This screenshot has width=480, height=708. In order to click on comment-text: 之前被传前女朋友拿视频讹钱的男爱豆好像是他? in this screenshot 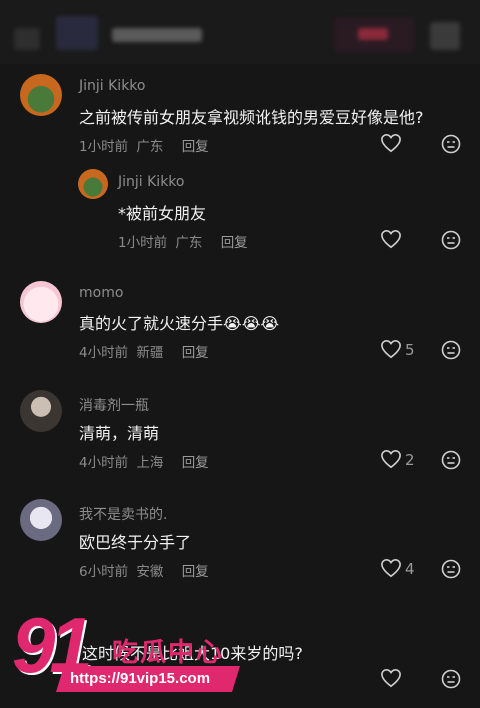, I will do `click(251, 117)`.